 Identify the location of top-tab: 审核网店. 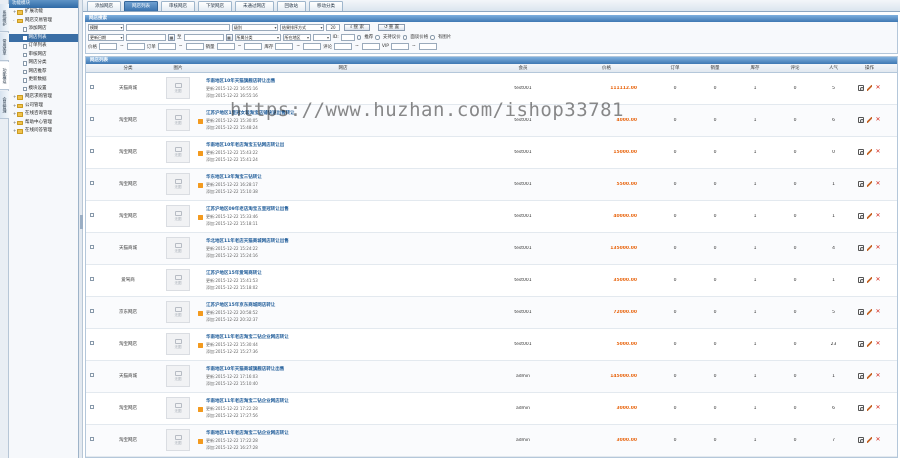
(178, 6).